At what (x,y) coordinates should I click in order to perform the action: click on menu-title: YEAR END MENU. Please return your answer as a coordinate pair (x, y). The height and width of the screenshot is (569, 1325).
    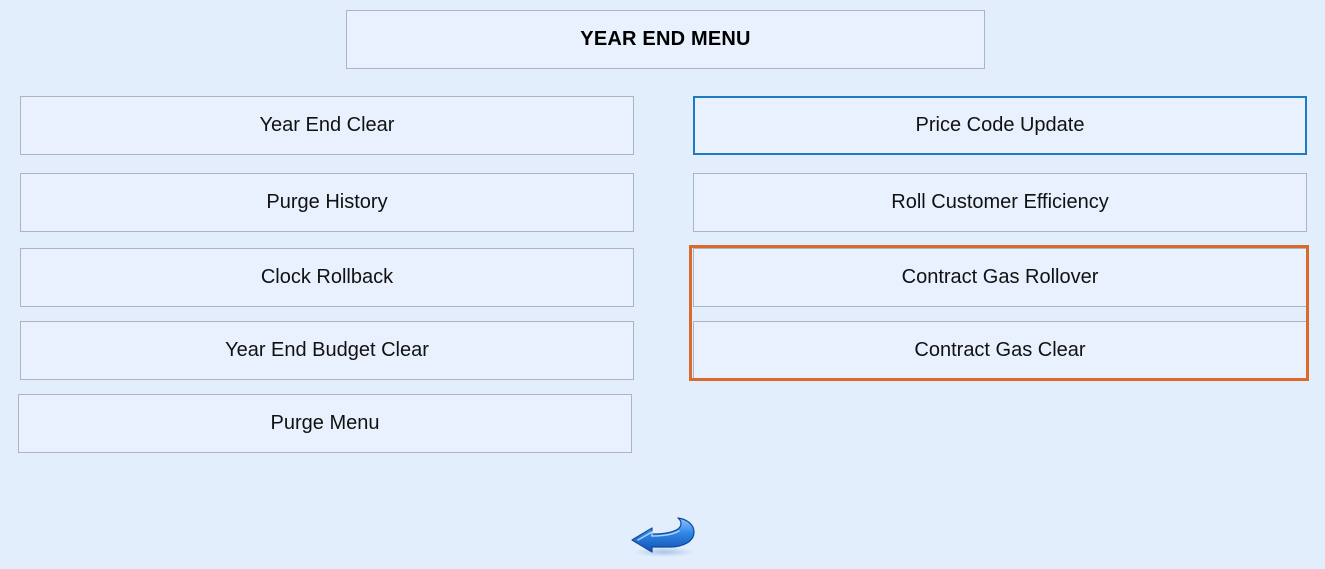
    Looking at the image, I should click on (665, 39).